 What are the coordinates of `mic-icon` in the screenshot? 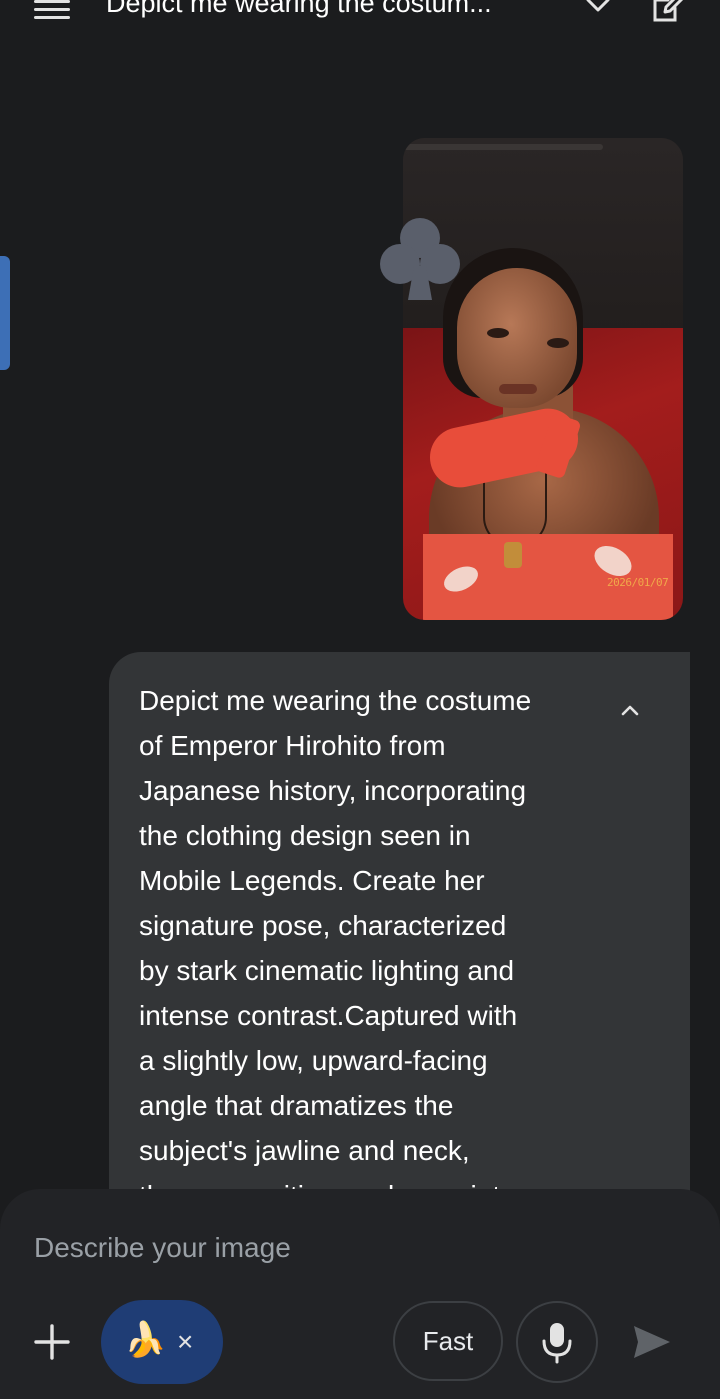 It's located at (557, 1343).